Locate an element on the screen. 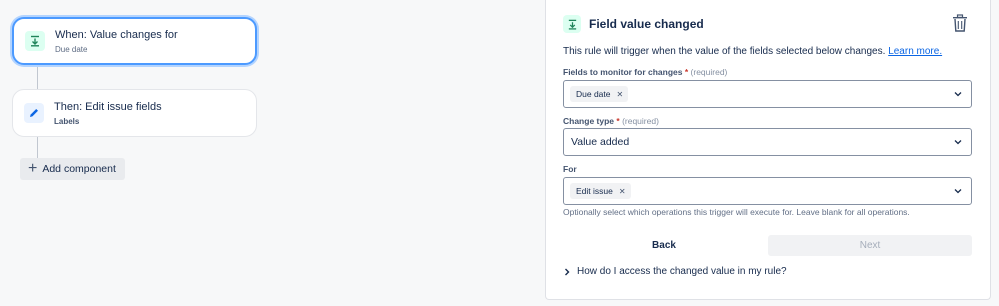 The height and width of the screenshot is (306, 999). change-type-value: Value added is located at coordinates (600, 142).